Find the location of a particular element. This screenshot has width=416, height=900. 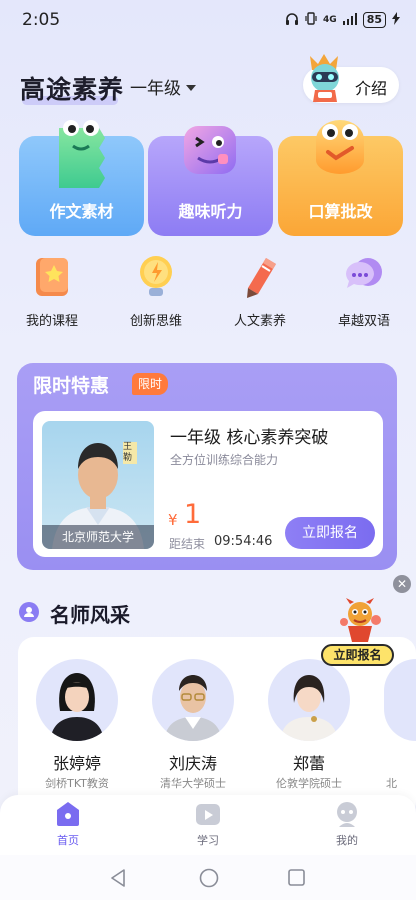

home-circle-icon is located at coordinates (209, 880).